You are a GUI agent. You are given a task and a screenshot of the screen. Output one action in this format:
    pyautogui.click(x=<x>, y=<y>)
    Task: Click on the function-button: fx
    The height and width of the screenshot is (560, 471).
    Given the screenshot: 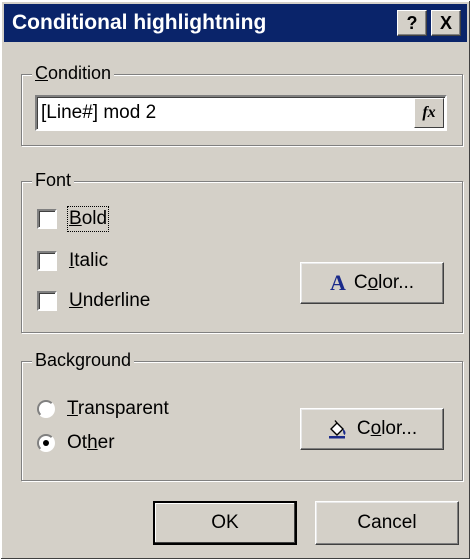 What is the action you would take?
    pyautogui.click(x=429, y=113)
    